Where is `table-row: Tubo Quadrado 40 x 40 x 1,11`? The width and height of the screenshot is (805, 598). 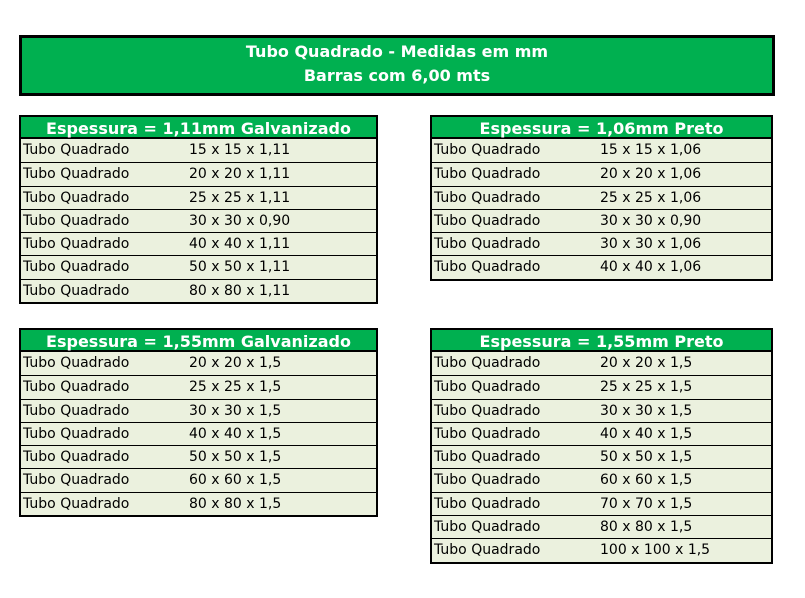 table-row: Tubo Quadrado 40 x 40 x 1,11 is located at coordinates (198, 243).